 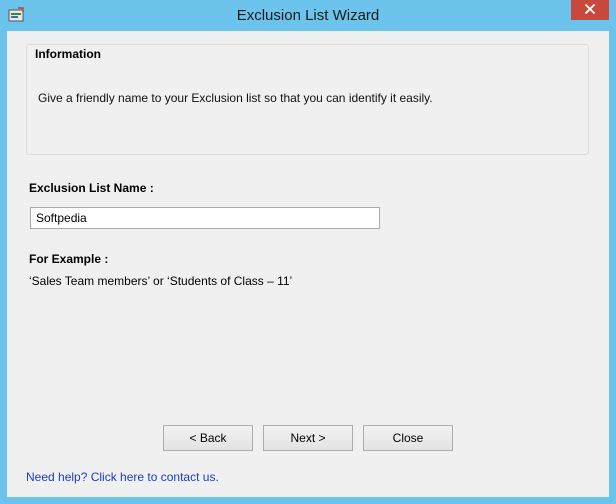 What do you see at coordinates (91, 188) in the screenshot?
I see `exclusion-list-name-label: Exclusion List Name :` at bounding box center [91, 188].